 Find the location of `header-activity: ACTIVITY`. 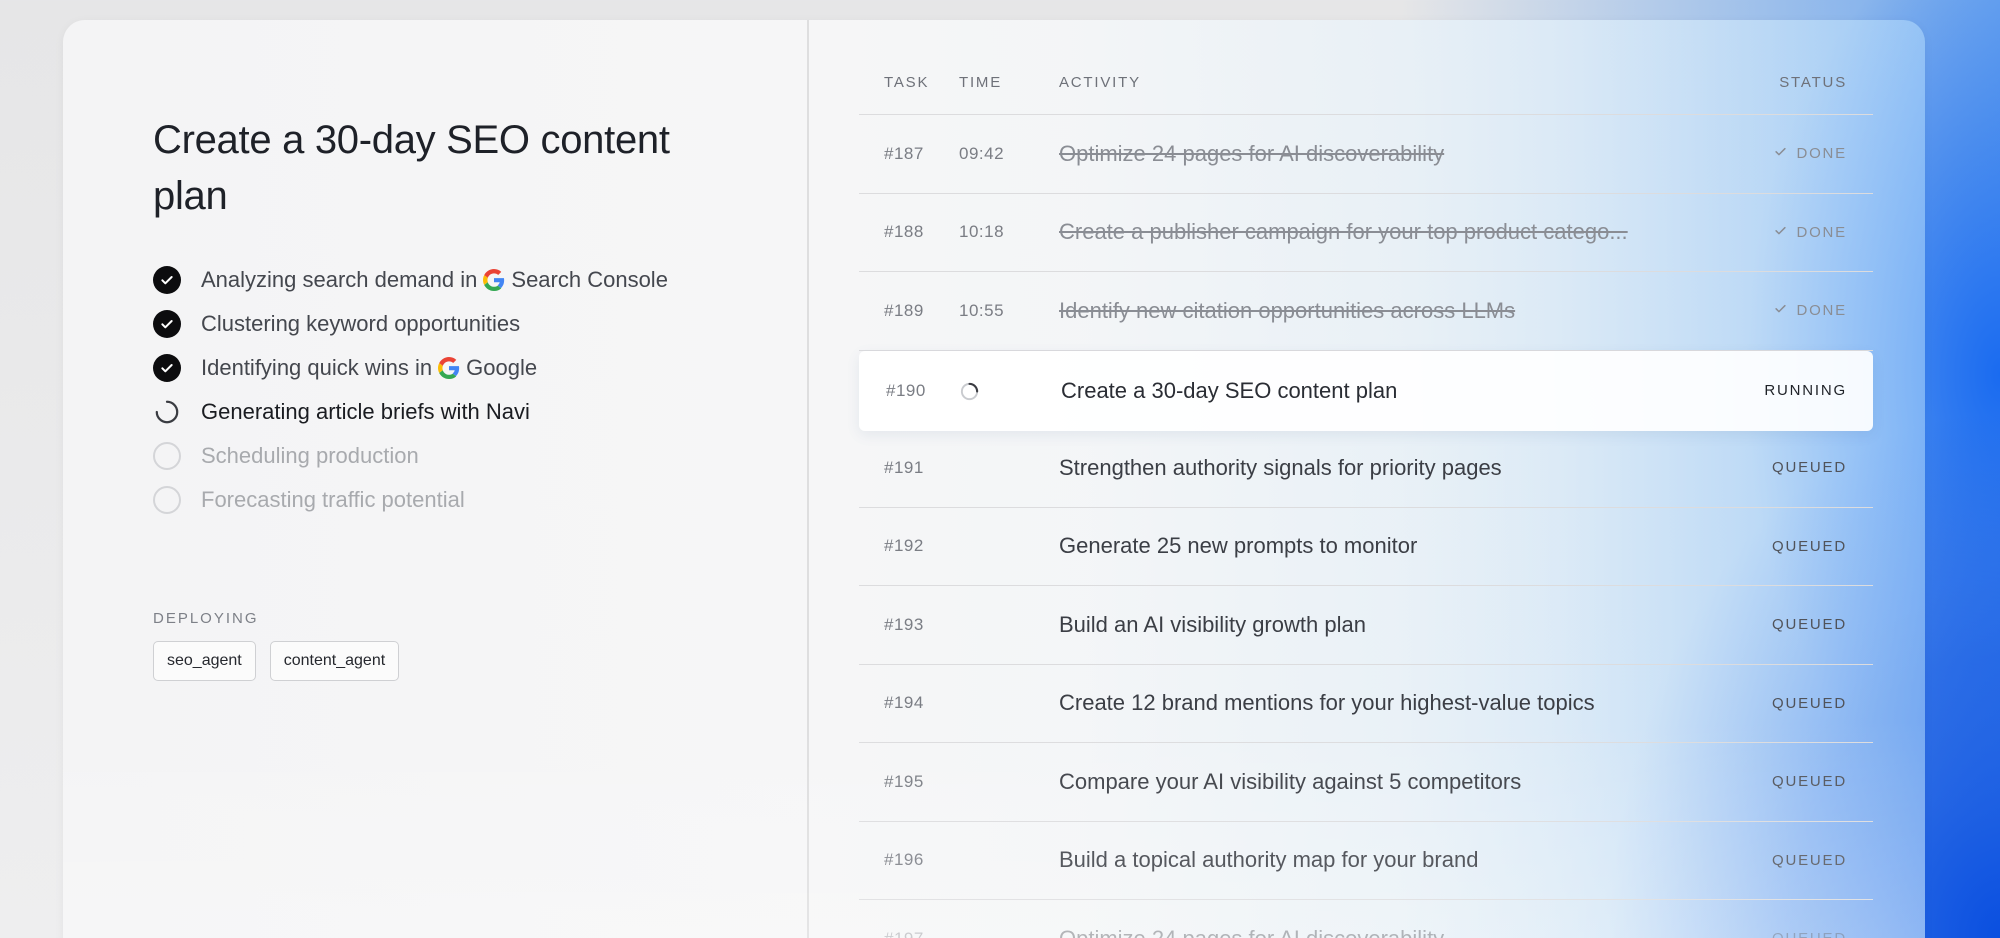

header-activity: ACTIVITY is located at coordinates (1100, 82).